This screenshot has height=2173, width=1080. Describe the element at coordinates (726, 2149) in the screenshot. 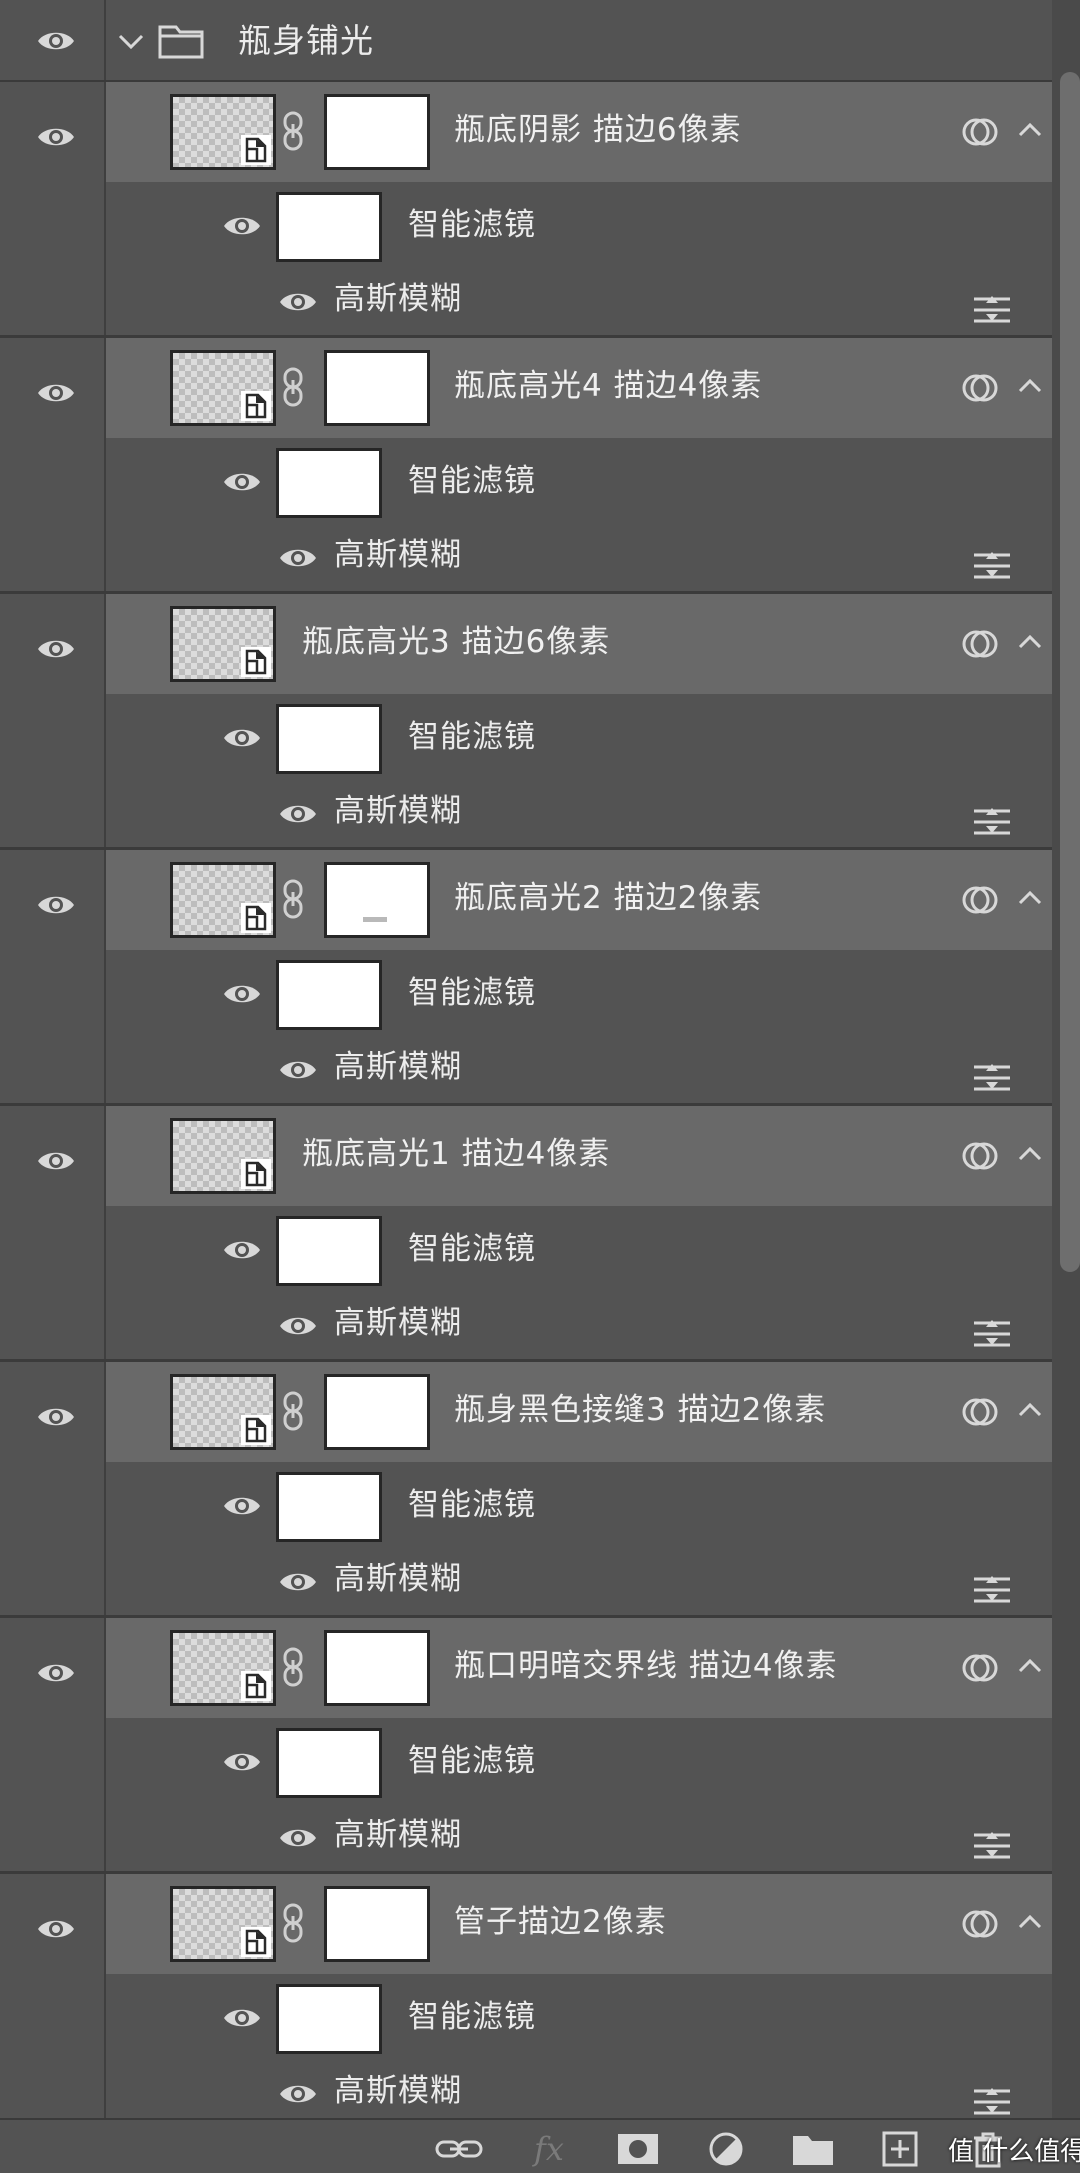

I see `adjustment-layer-icon` at that location.